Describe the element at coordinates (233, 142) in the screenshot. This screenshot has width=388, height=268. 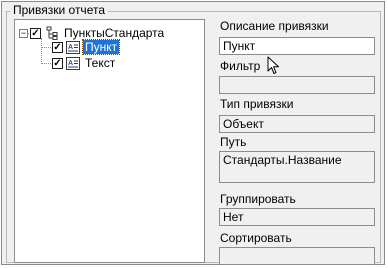
I see `path-label: Путь` at that location.